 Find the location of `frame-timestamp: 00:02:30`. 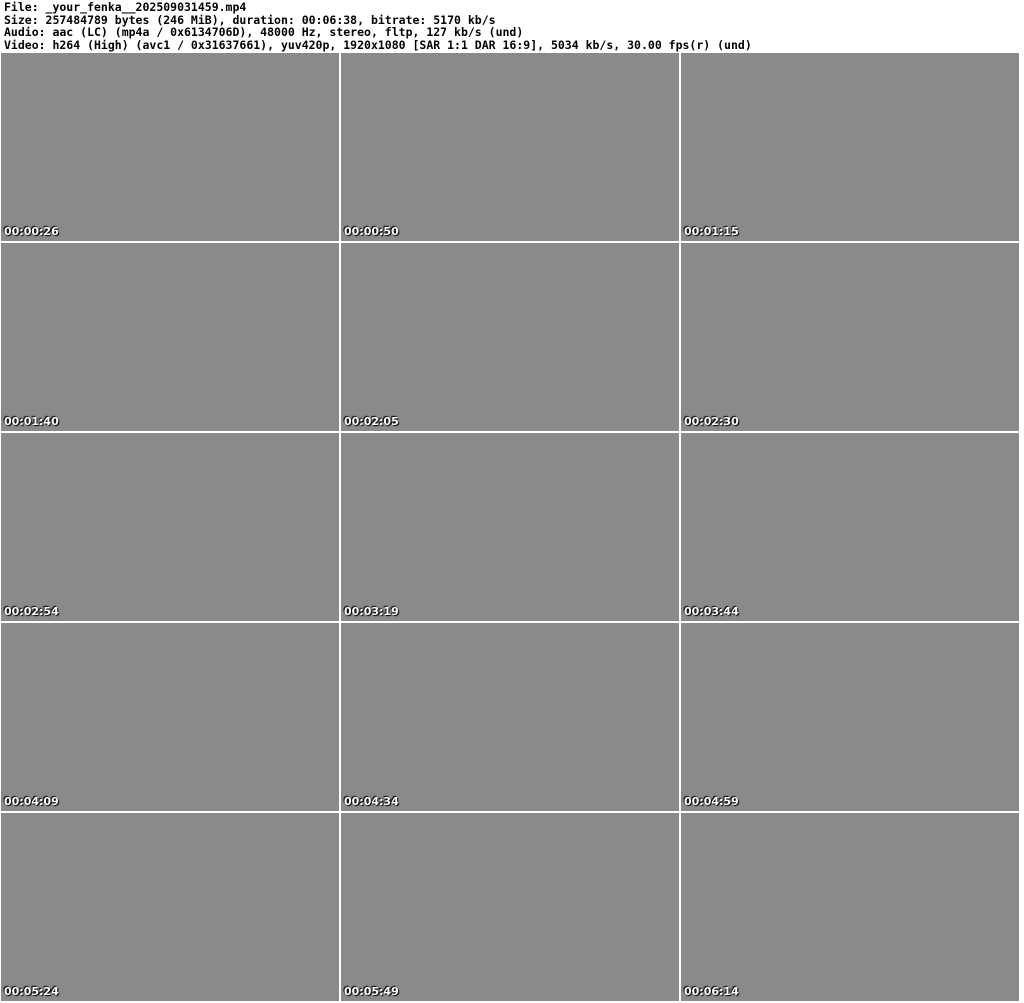

frame-timestamp: 00:02:30 is located at coordinates (711, 421).